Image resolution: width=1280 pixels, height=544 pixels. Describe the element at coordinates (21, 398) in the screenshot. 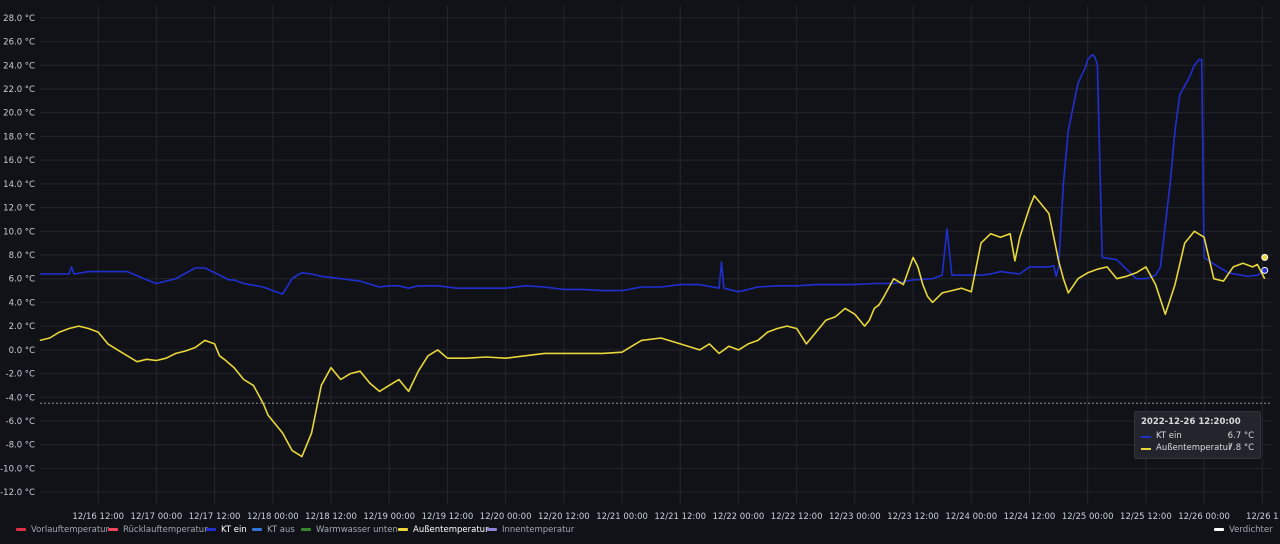

I see `y-tick-label: -4.0 °C` at that location.